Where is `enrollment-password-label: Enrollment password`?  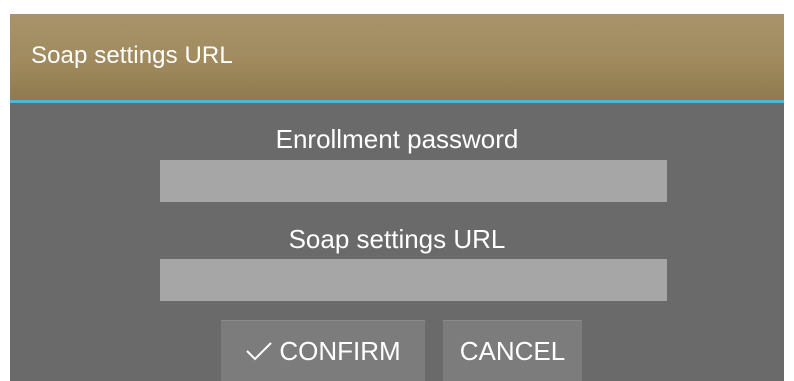
enrollment-password-label: Enrollment password is located at coordinates (397, 139).